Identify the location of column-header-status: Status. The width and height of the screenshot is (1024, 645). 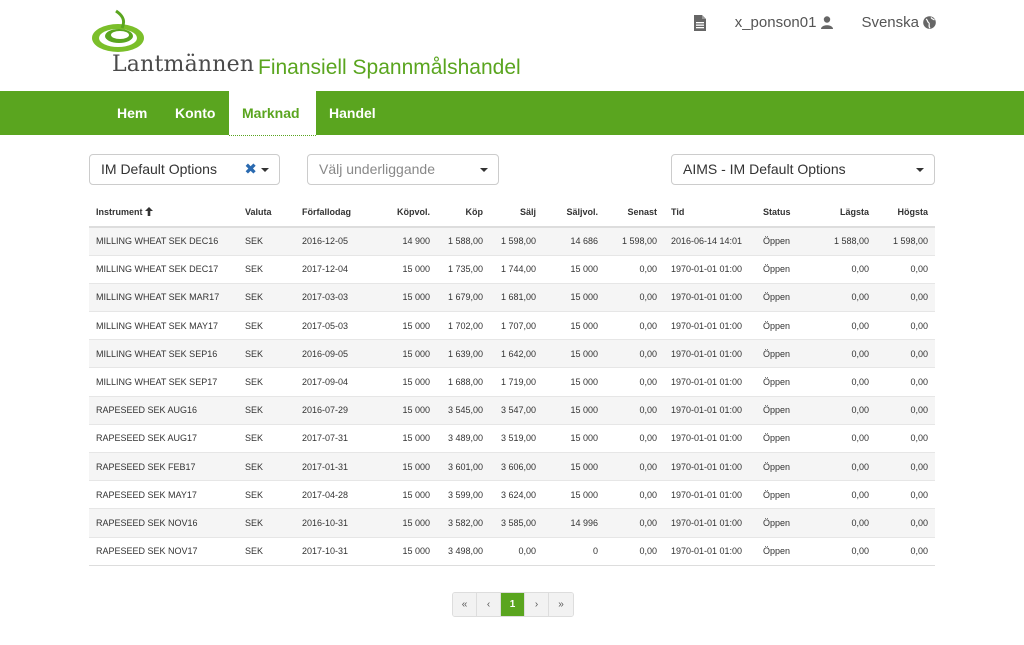
(782, 213).